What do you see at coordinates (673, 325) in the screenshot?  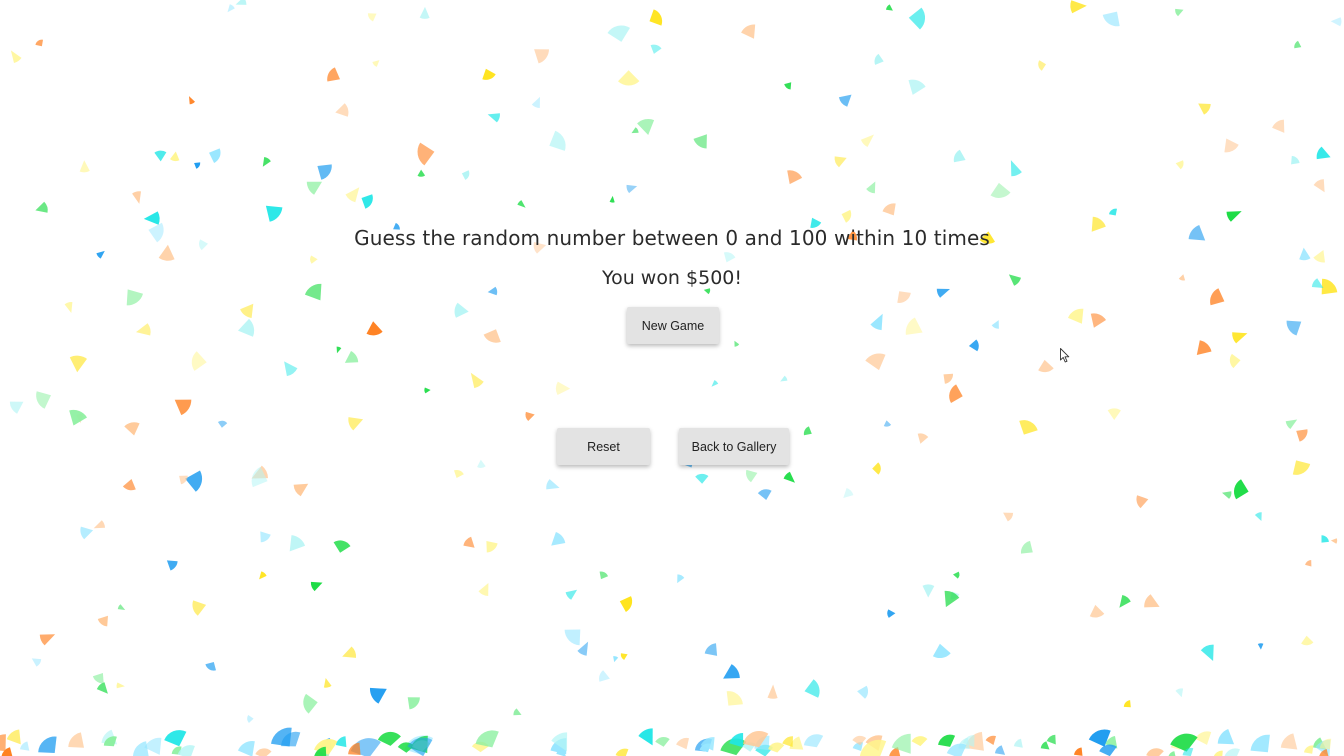 I see `new-game-button: New Game` at bounding box center [673, 325].